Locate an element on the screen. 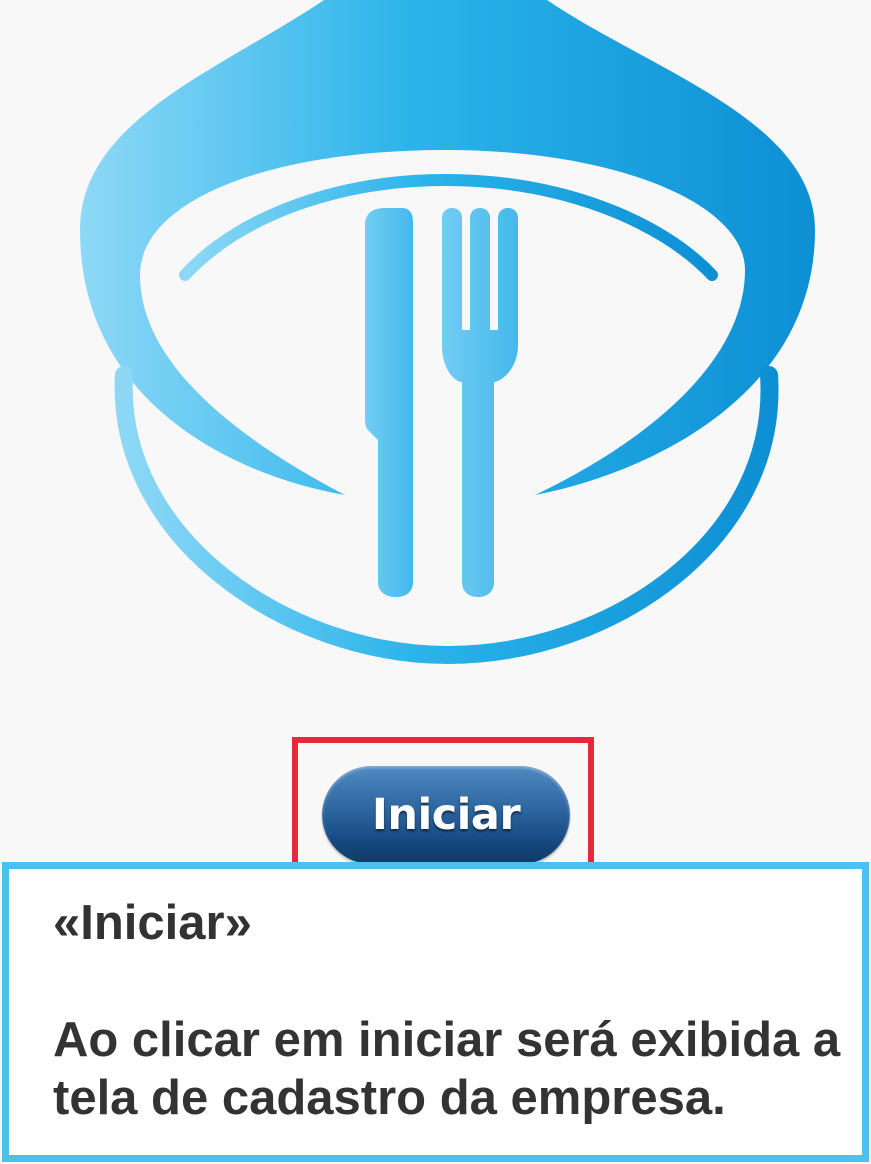  fork-shape is located at coordinates (480, 402).